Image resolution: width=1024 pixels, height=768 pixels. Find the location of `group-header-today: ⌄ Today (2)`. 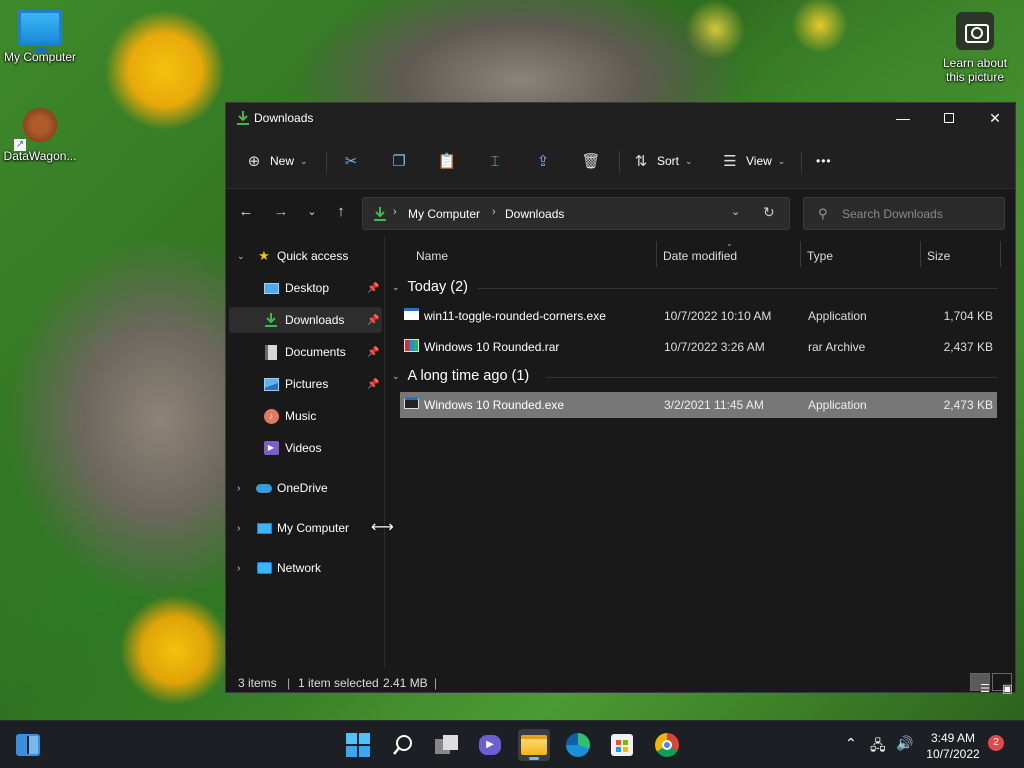

group-header-today: ⌄ Today (2) is located at coordinates (430, 287).